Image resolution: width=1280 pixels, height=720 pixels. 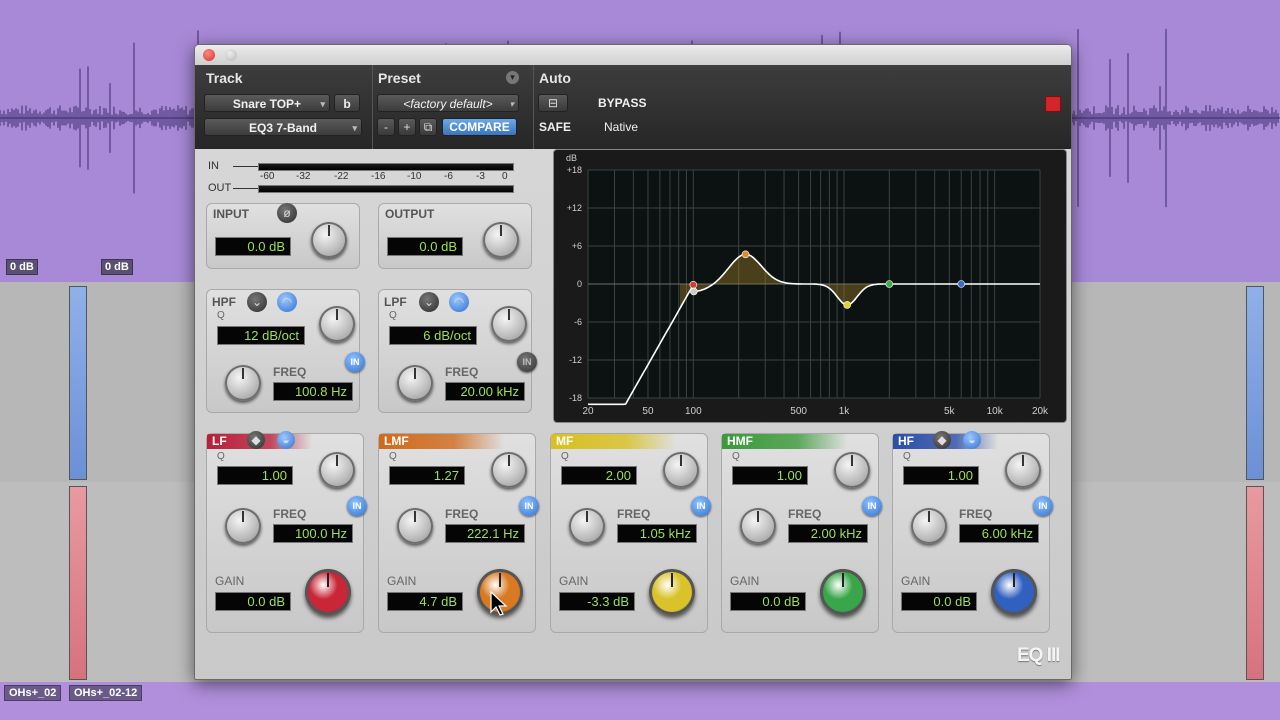 I want to click on hmf-q-display: 1.00, so click(x=770, y=475).